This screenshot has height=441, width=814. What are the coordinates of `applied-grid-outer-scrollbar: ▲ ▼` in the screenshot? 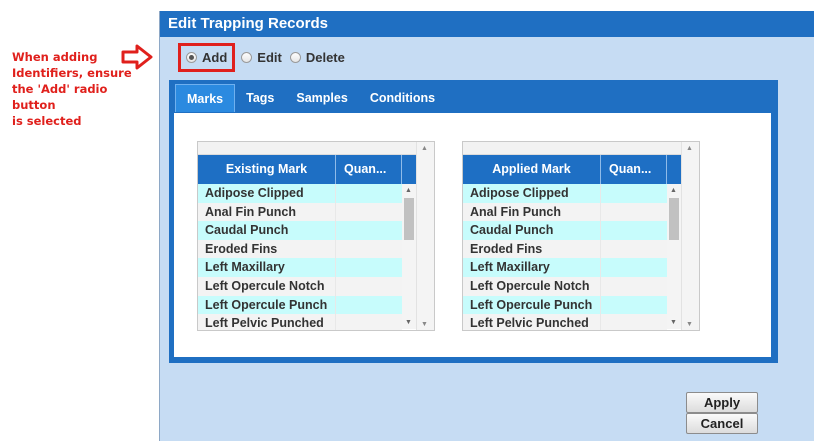 It's located at (690, 236).